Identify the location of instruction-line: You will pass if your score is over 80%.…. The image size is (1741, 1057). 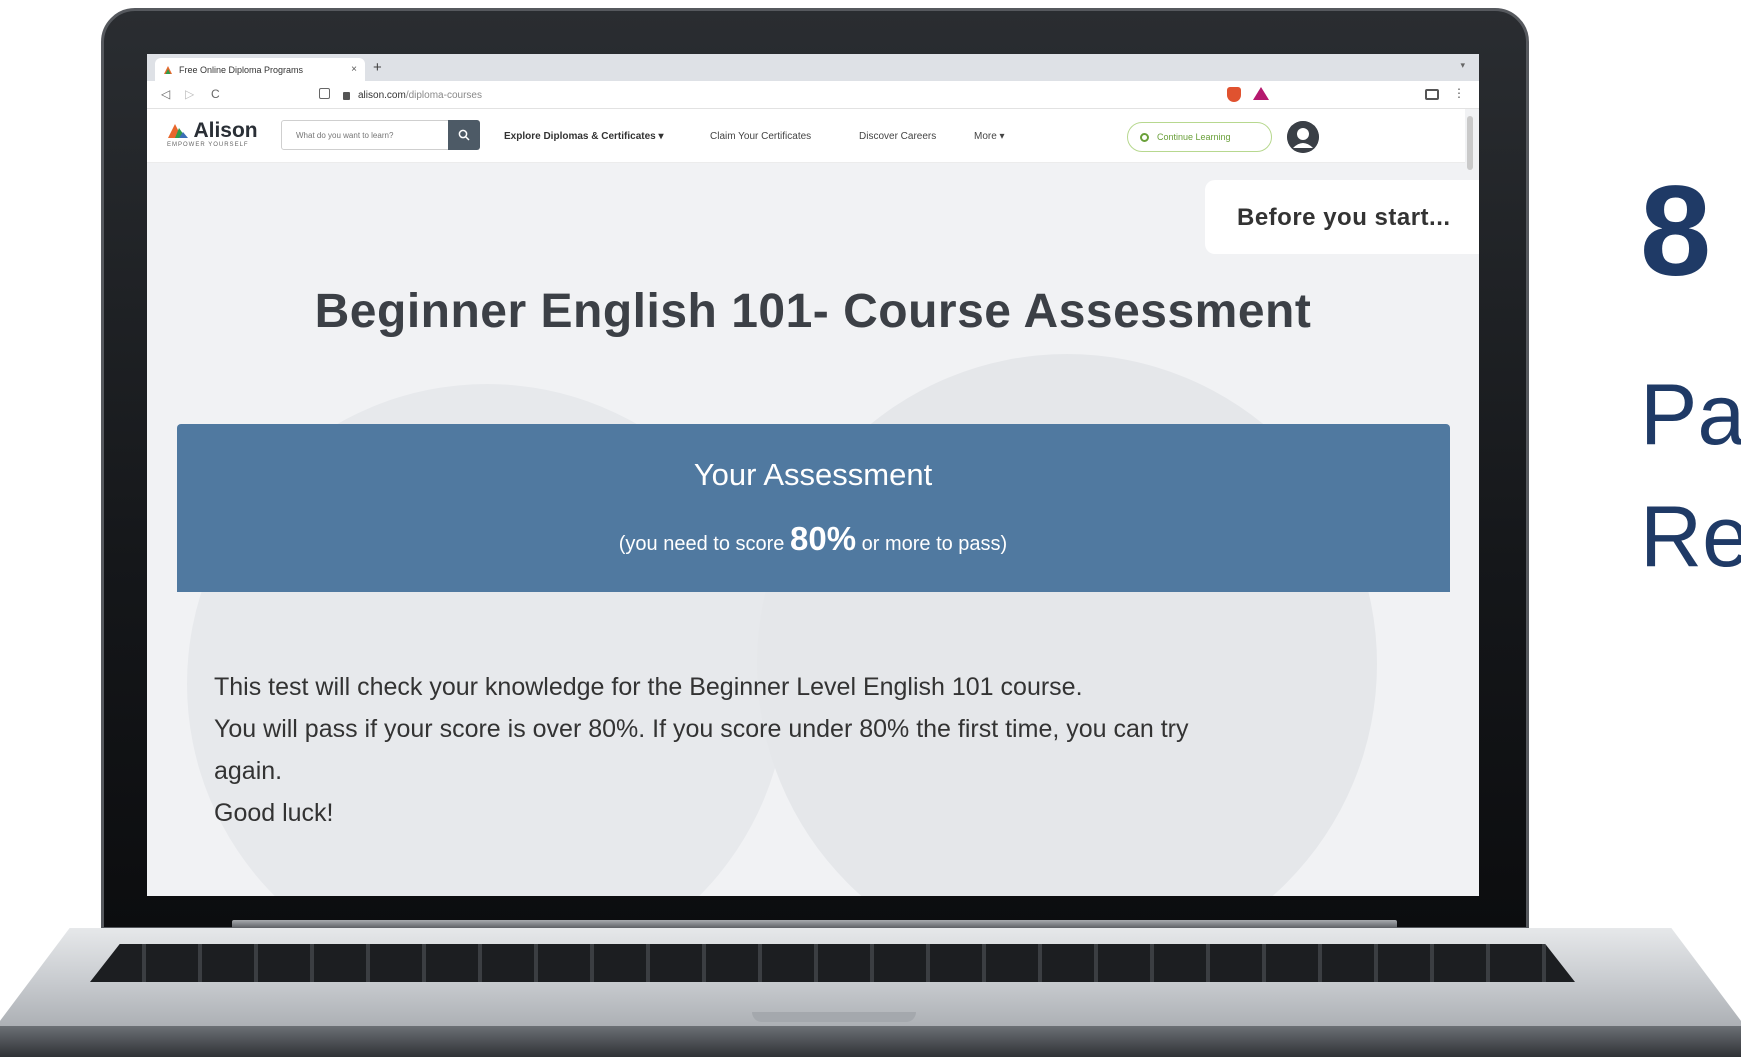
(701, 729).